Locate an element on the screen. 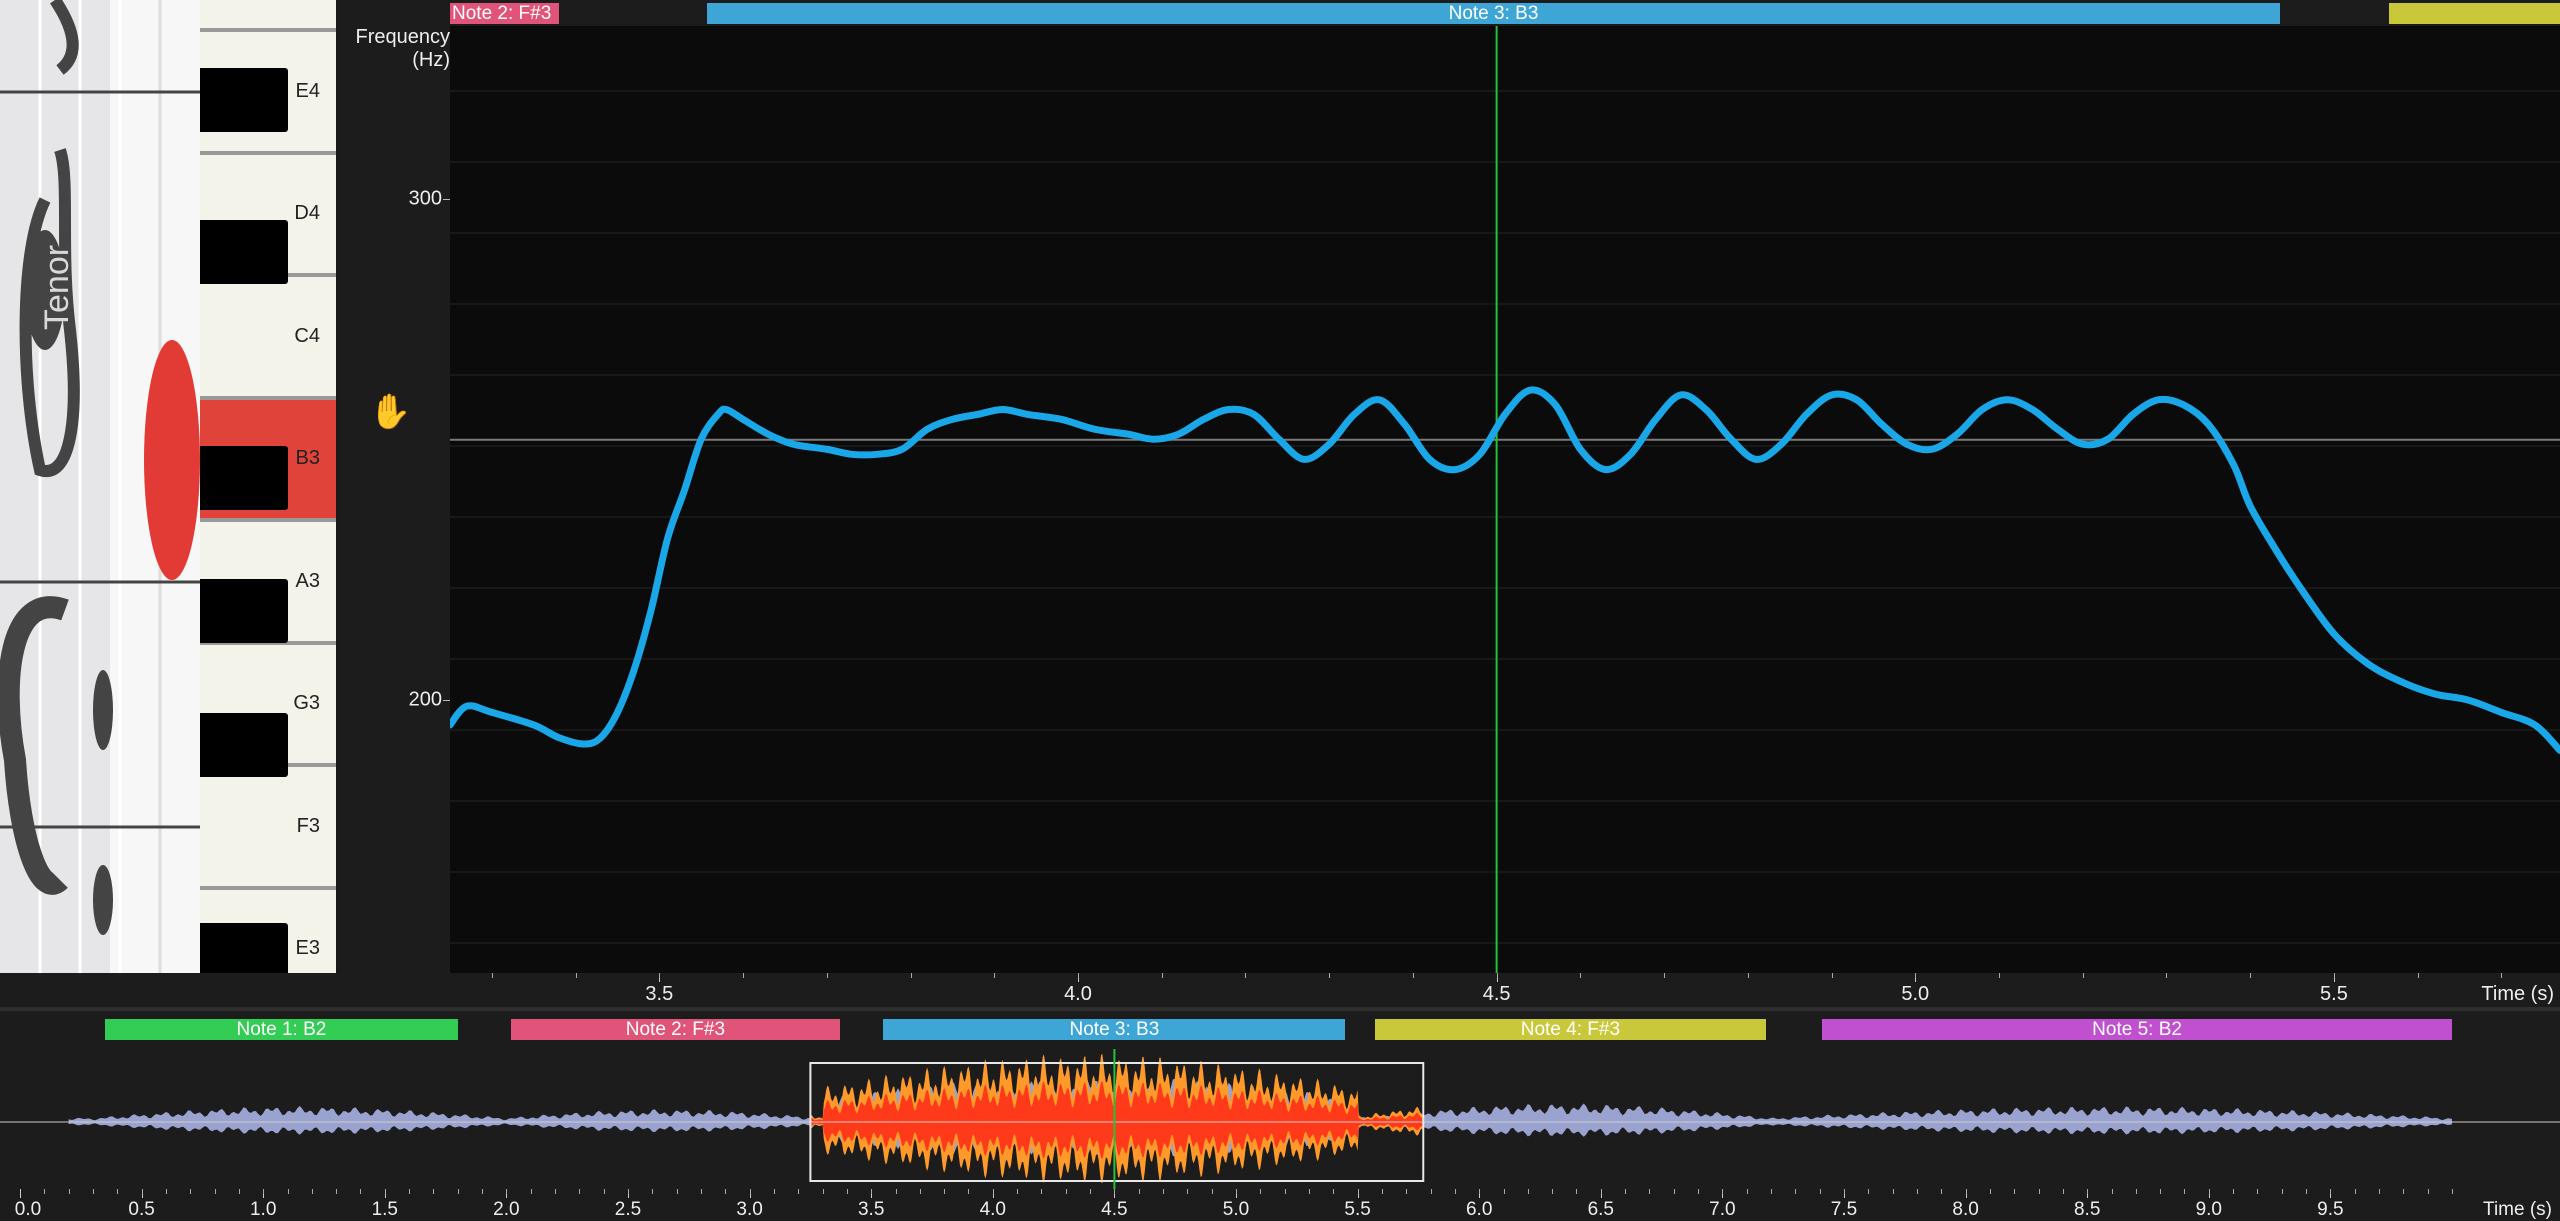 This screenshot has height=1221, width=2560. clef-label: Tenor is located at coordinates (57, 287).